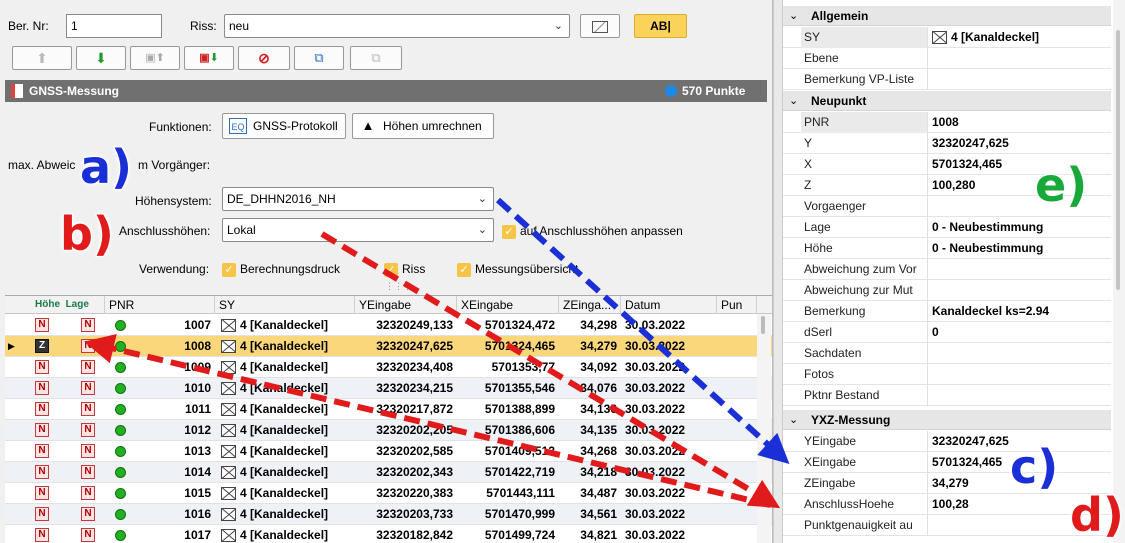  I want to click on edit-image-icon, so click(600, 26).